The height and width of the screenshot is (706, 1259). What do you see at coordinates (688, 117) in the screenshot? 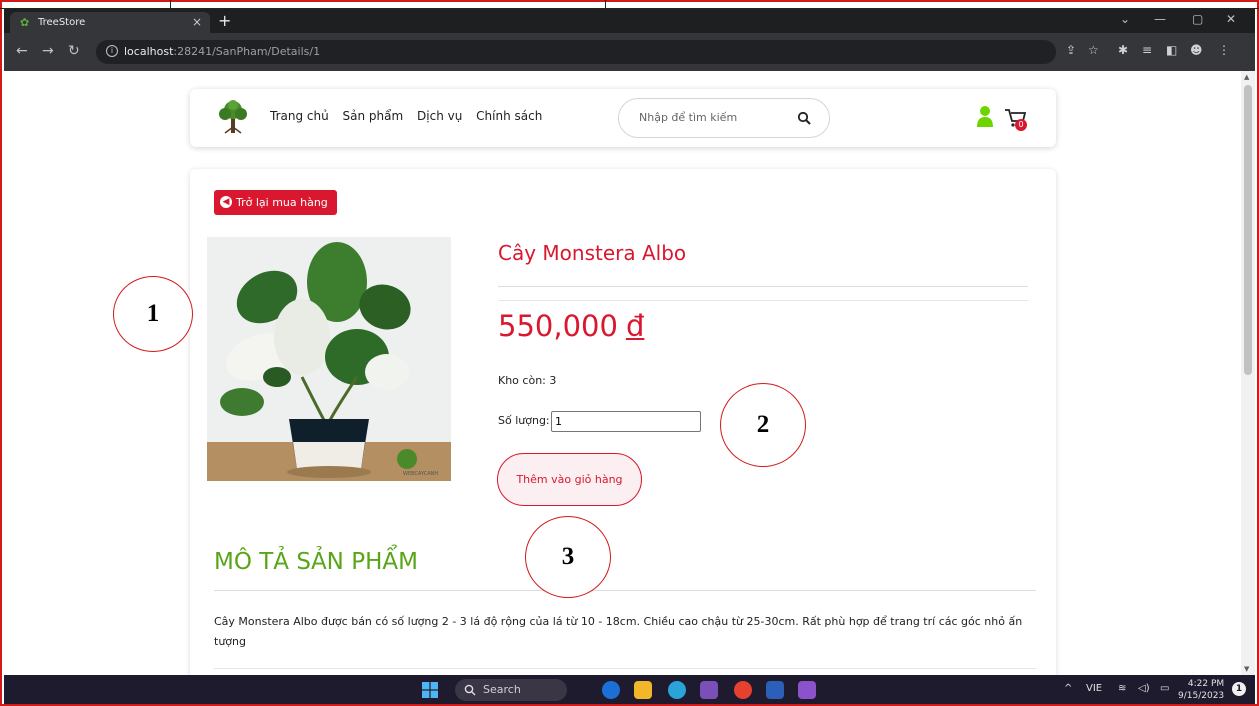
I see `search-placeholder: Nhập để tìm kiếm` at bounding box center [688, 117].